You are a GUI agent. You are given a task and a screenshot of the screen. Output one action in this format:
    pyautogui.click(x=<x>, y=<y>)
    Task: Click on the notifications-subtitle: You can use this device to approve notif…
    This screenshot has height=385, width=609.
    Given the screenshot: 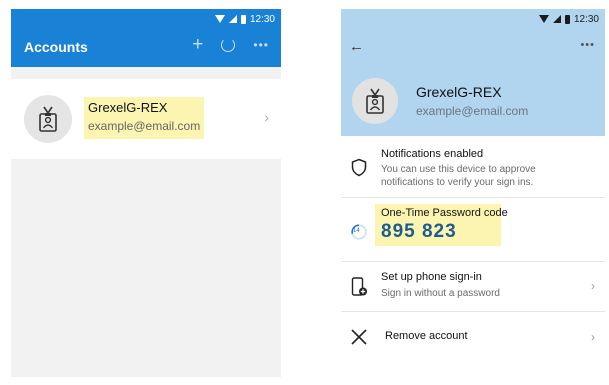 What is the action you would take?
    pyautogui.click(x=458, y=176)
    